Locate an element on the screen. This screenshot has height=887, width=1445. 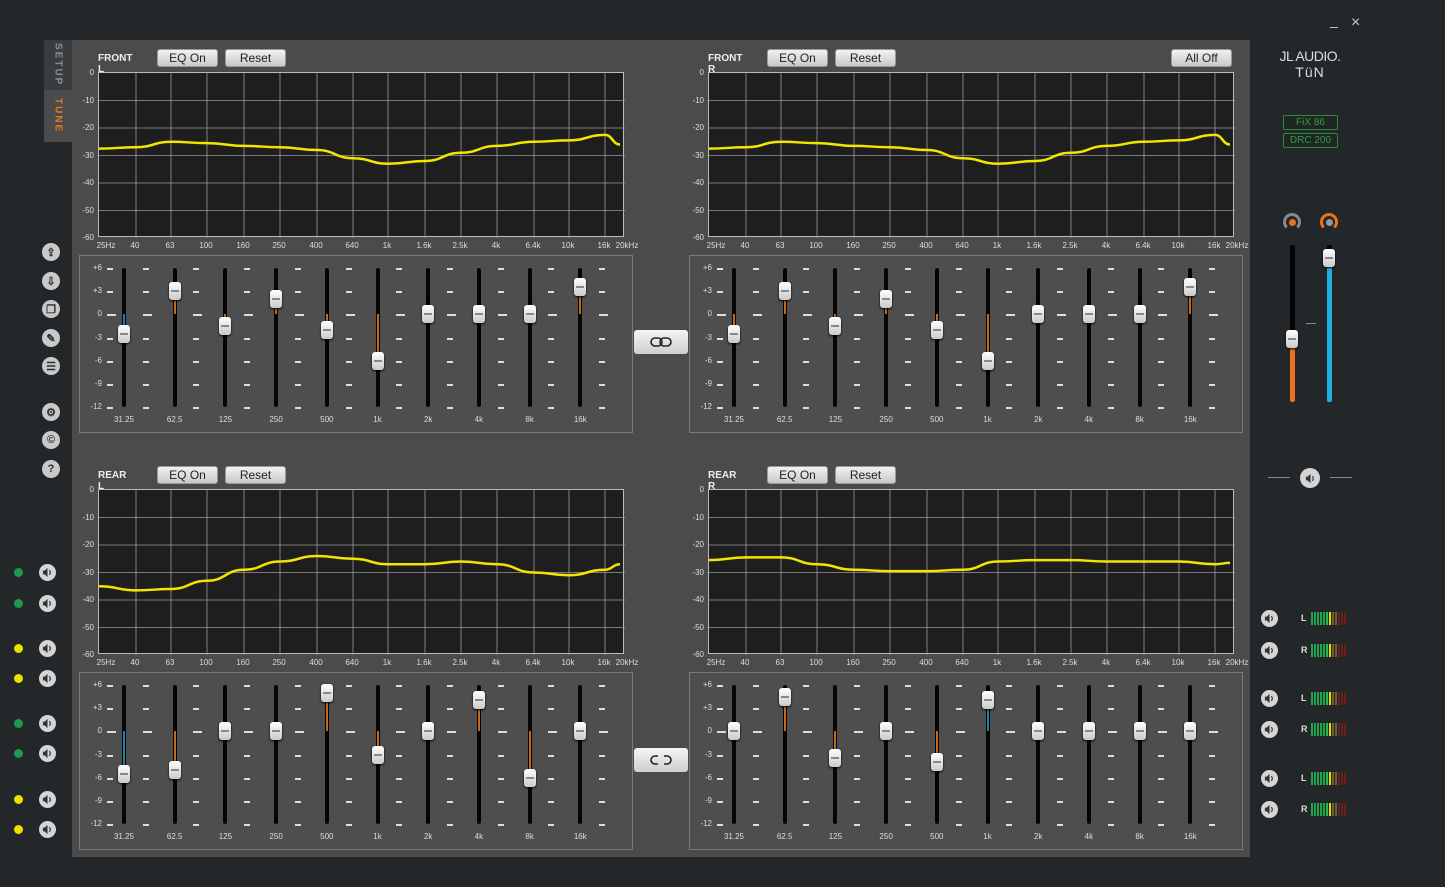
gear-icon: ⚙ is located at coordinates (51, 412).